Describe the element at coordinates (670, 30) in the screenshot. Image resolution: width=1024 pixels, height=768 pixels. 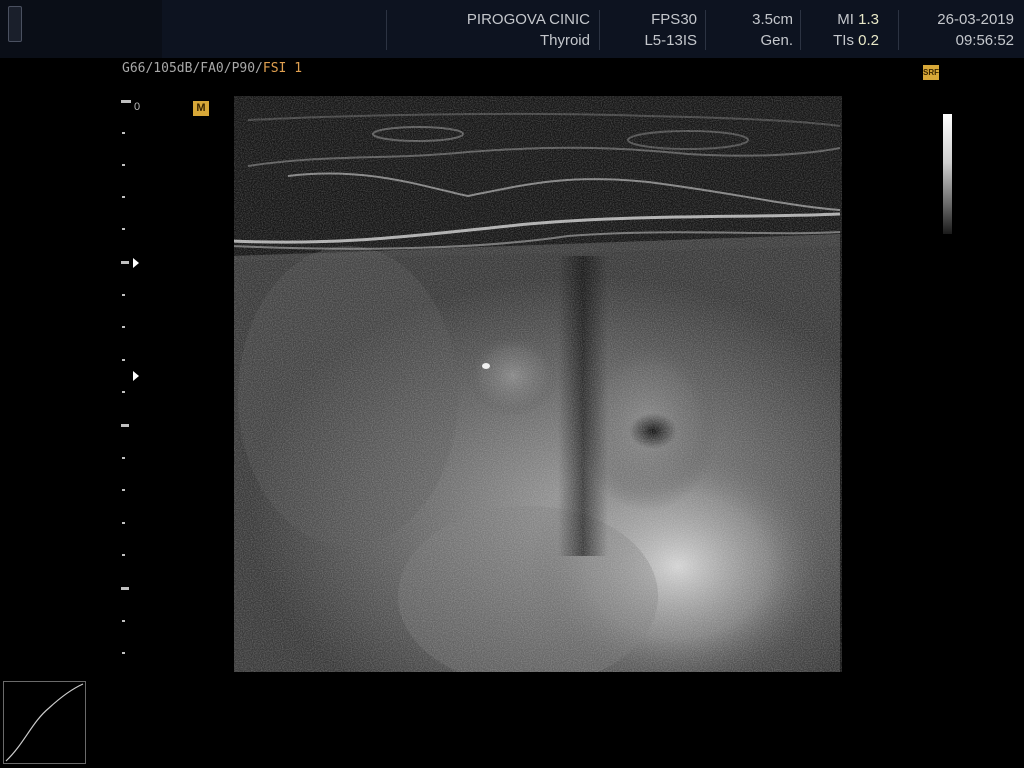
I see `probe-info: FPS30 L5-13IS` at that location.